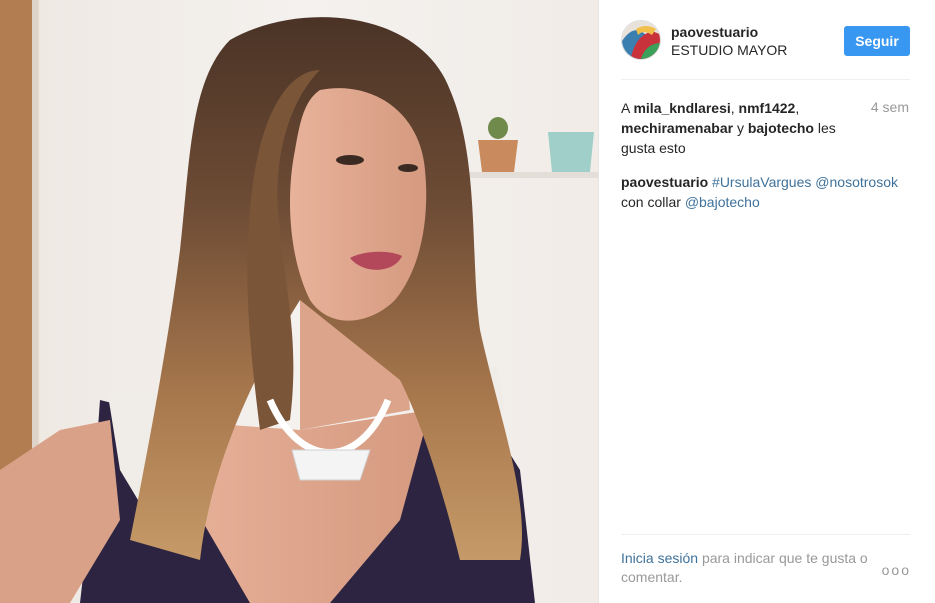  I want to click on avatar, so click(641, 40).